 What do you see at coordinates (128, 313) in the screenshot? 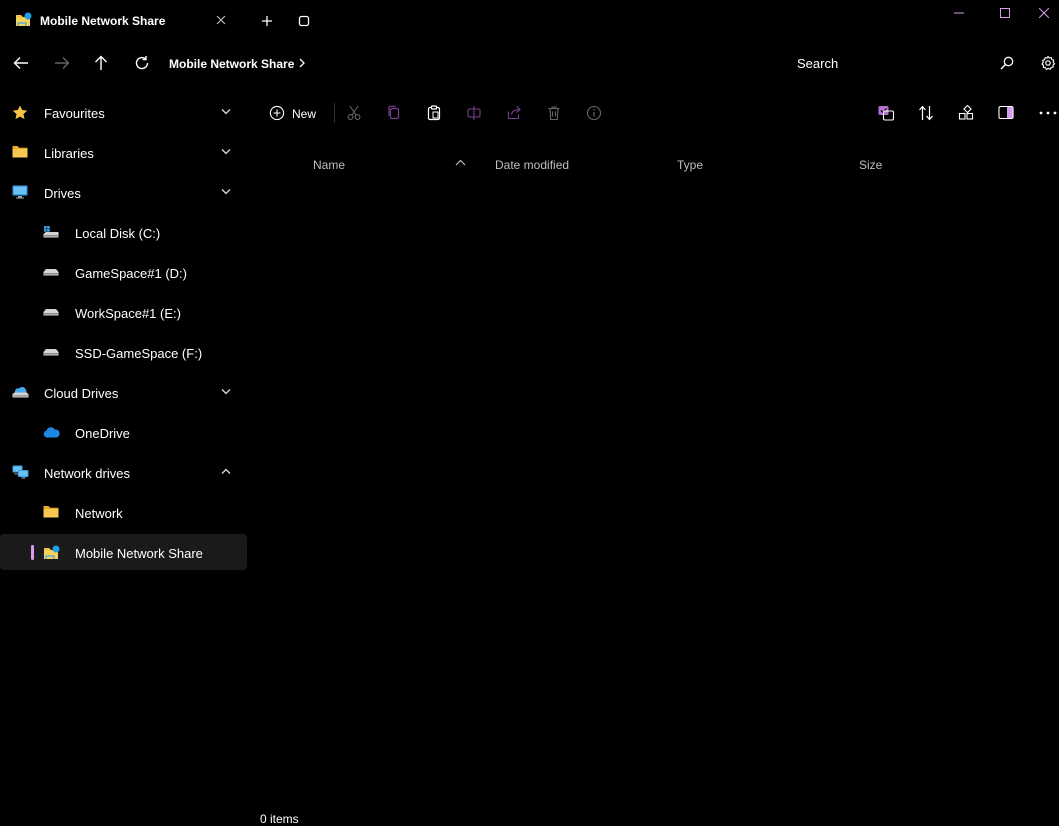
I see `sidebar-item-label: WorkSpace#1 (E:)` at bounding box center [128, 313].